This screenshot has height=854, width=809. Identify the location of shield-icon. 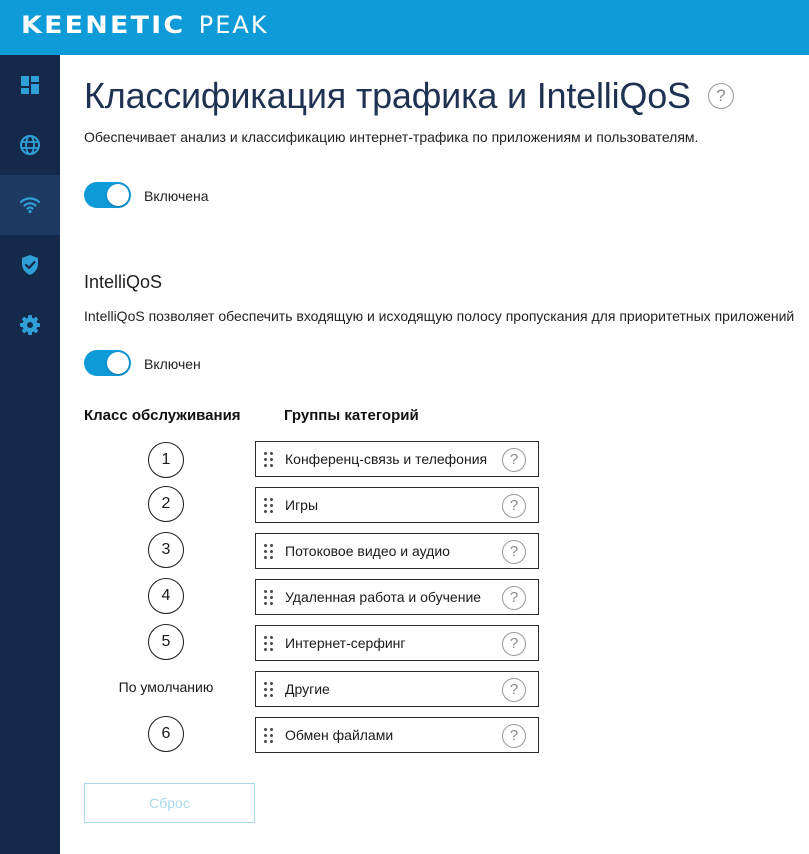
(30, 265).